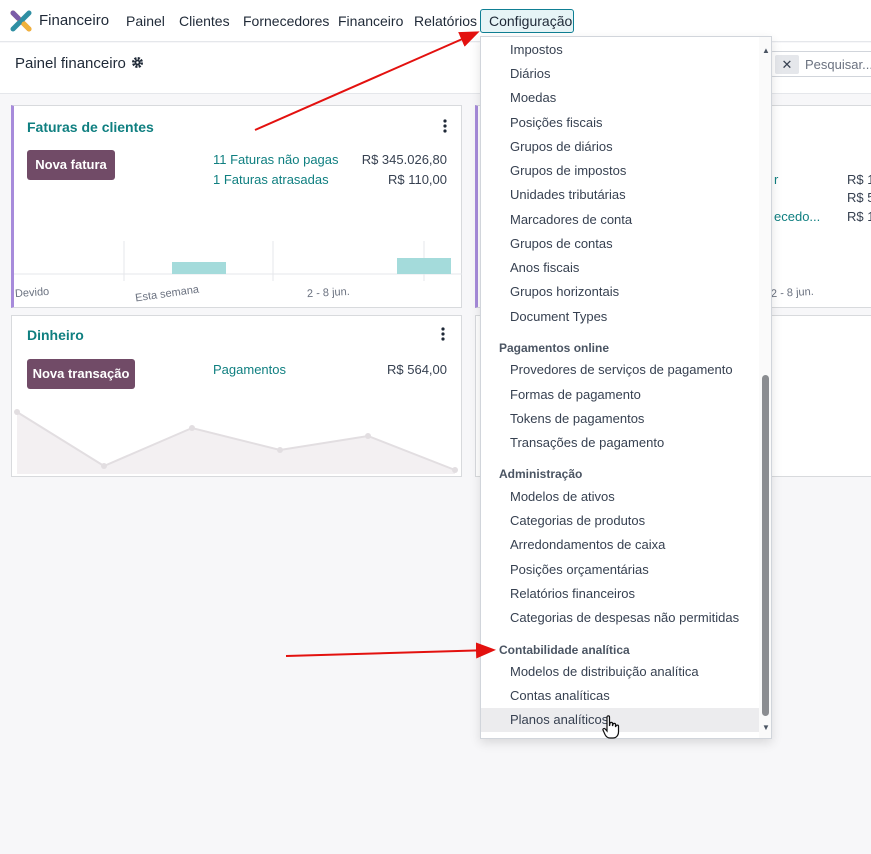  Describe the element at coordinates (238, 261) in the screenshot. I see `invoices-bar-chart` at that location.